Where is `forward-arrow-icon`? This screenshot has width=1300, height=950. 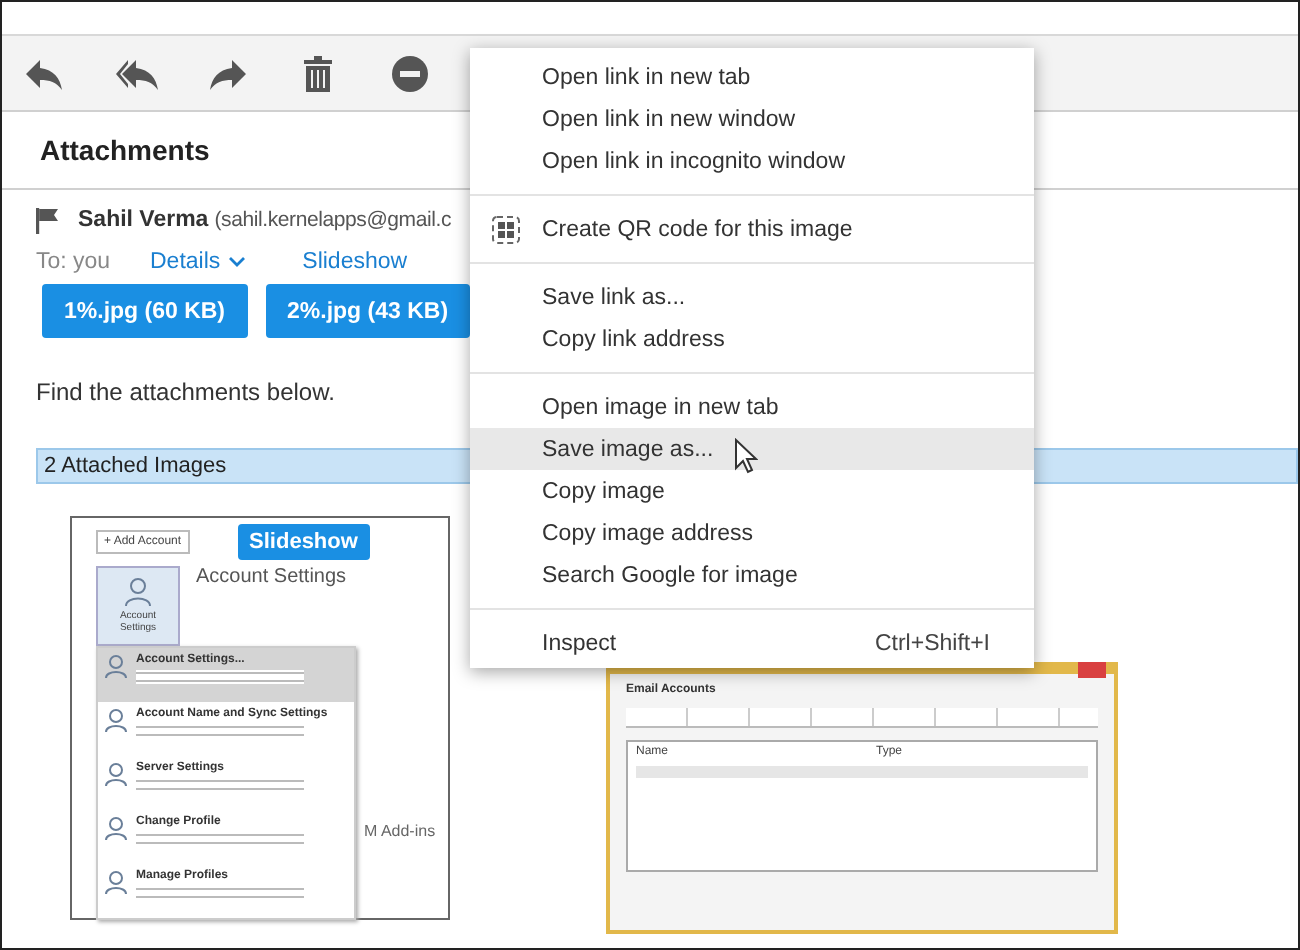 forward-arrow-icon is located at coordinates (230, 73).